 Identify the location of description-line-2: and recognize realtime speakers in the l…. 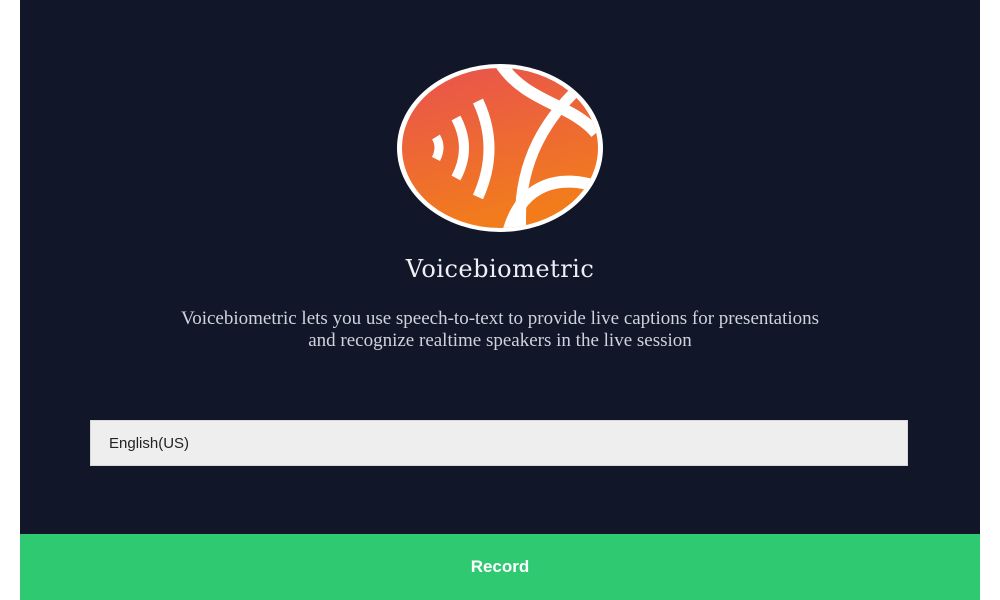
(500, 340).